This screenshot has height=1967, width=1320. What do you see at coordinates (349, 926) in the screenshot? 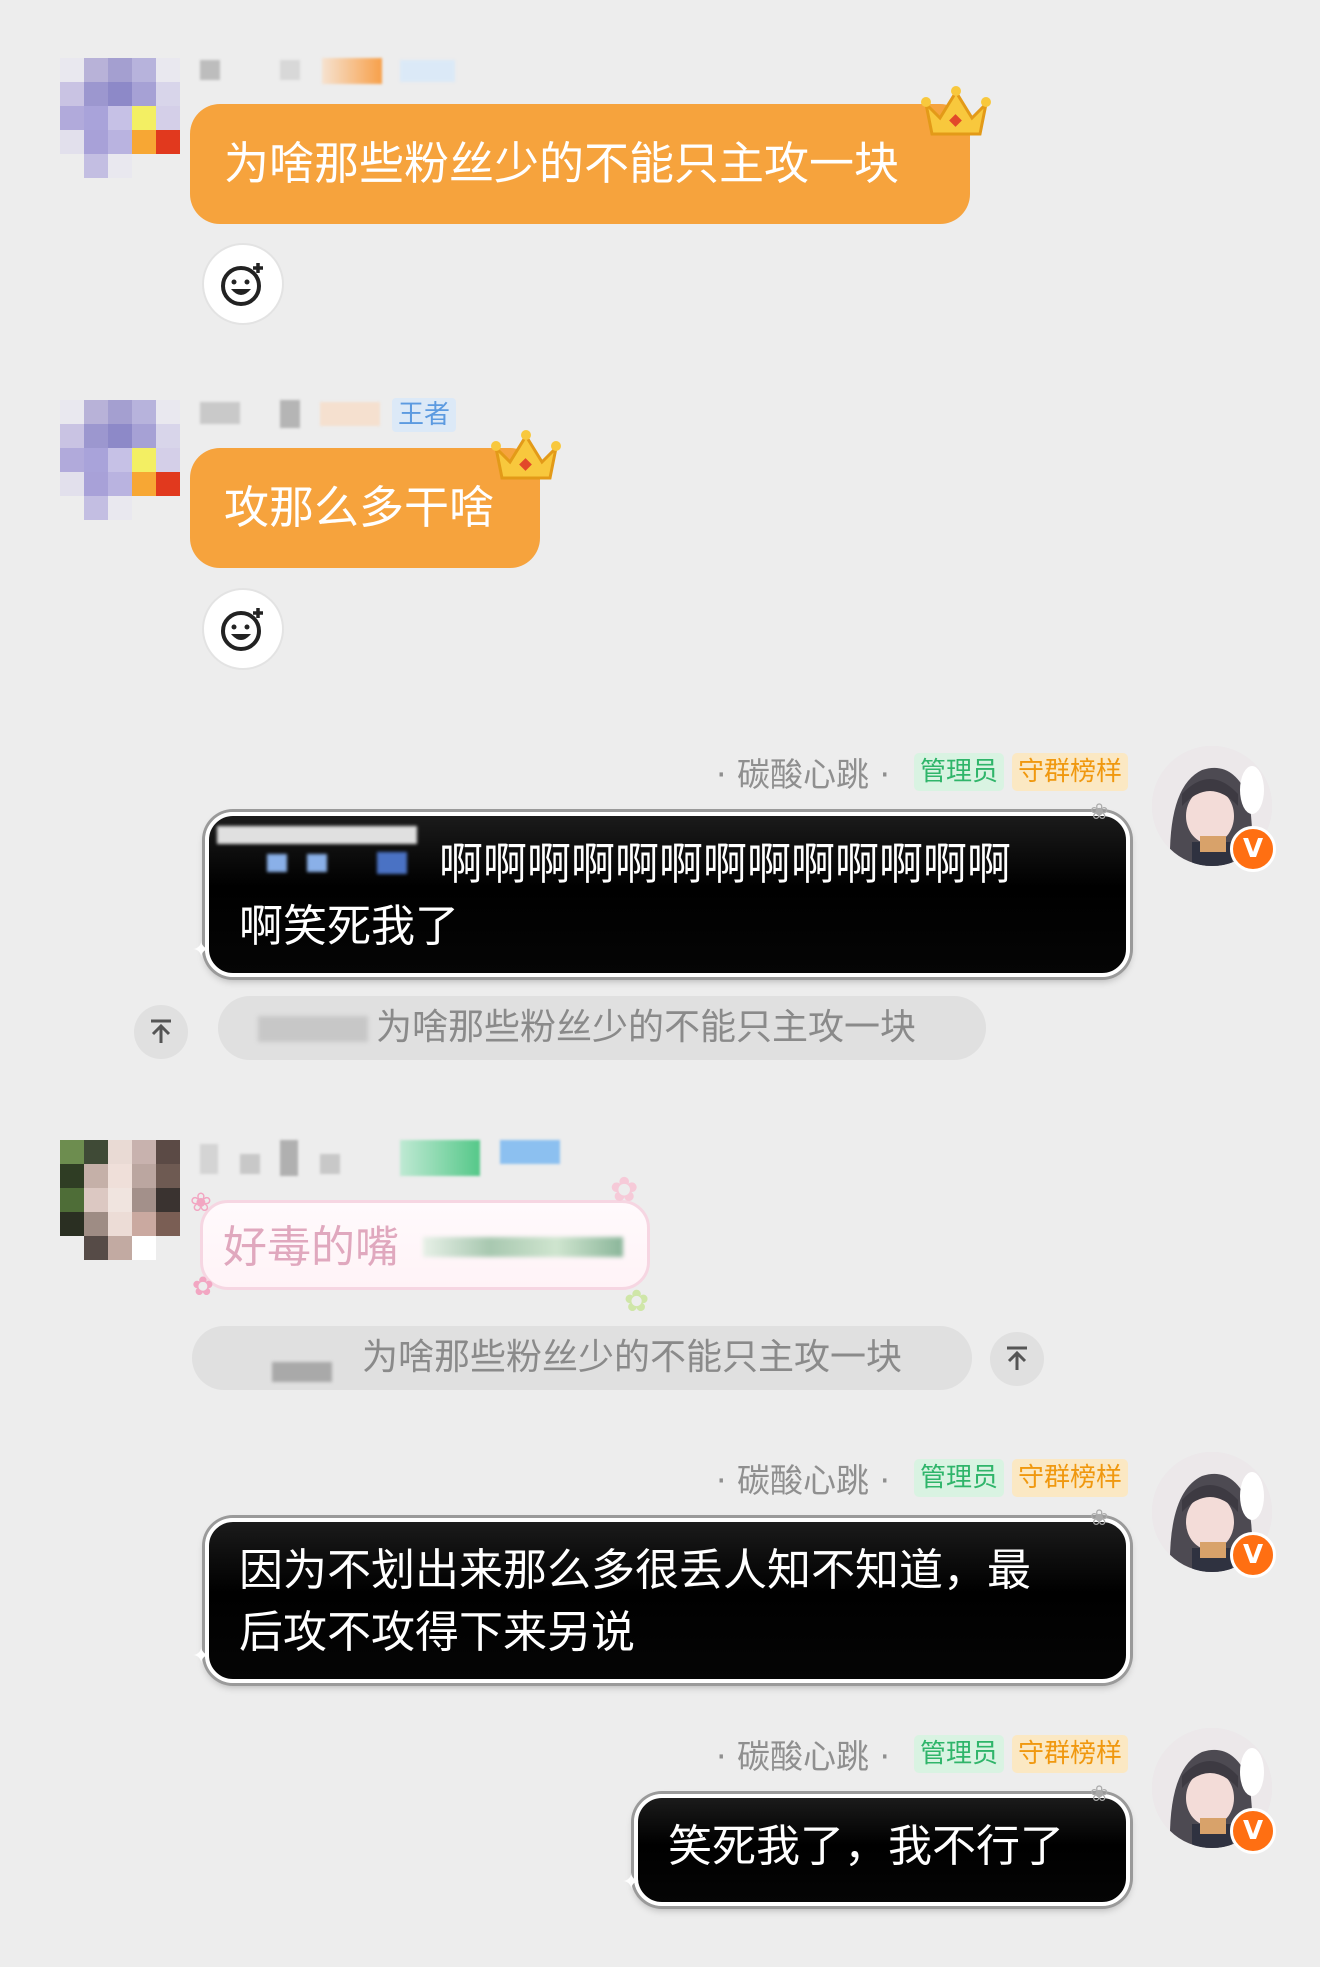
I see `message-text-line-2: 啊笑死我了` at bounding box center [349, 926].